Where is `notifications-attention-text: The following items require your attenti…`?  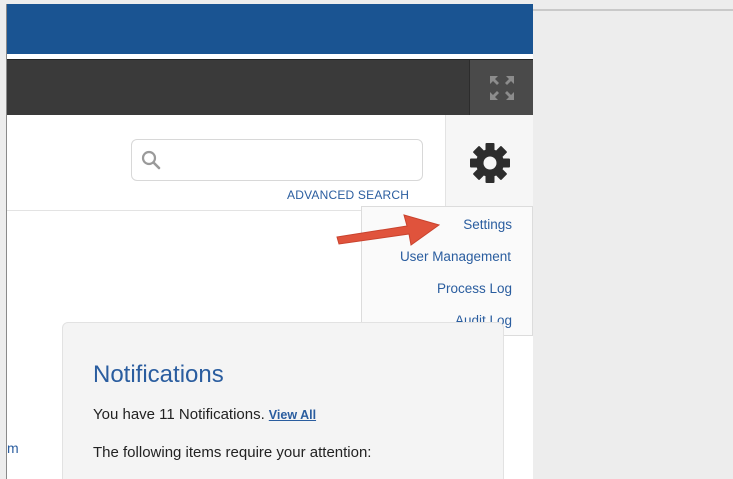
notifications-attention-text: The following items require your attenti… is located at coordinates (232, 452).